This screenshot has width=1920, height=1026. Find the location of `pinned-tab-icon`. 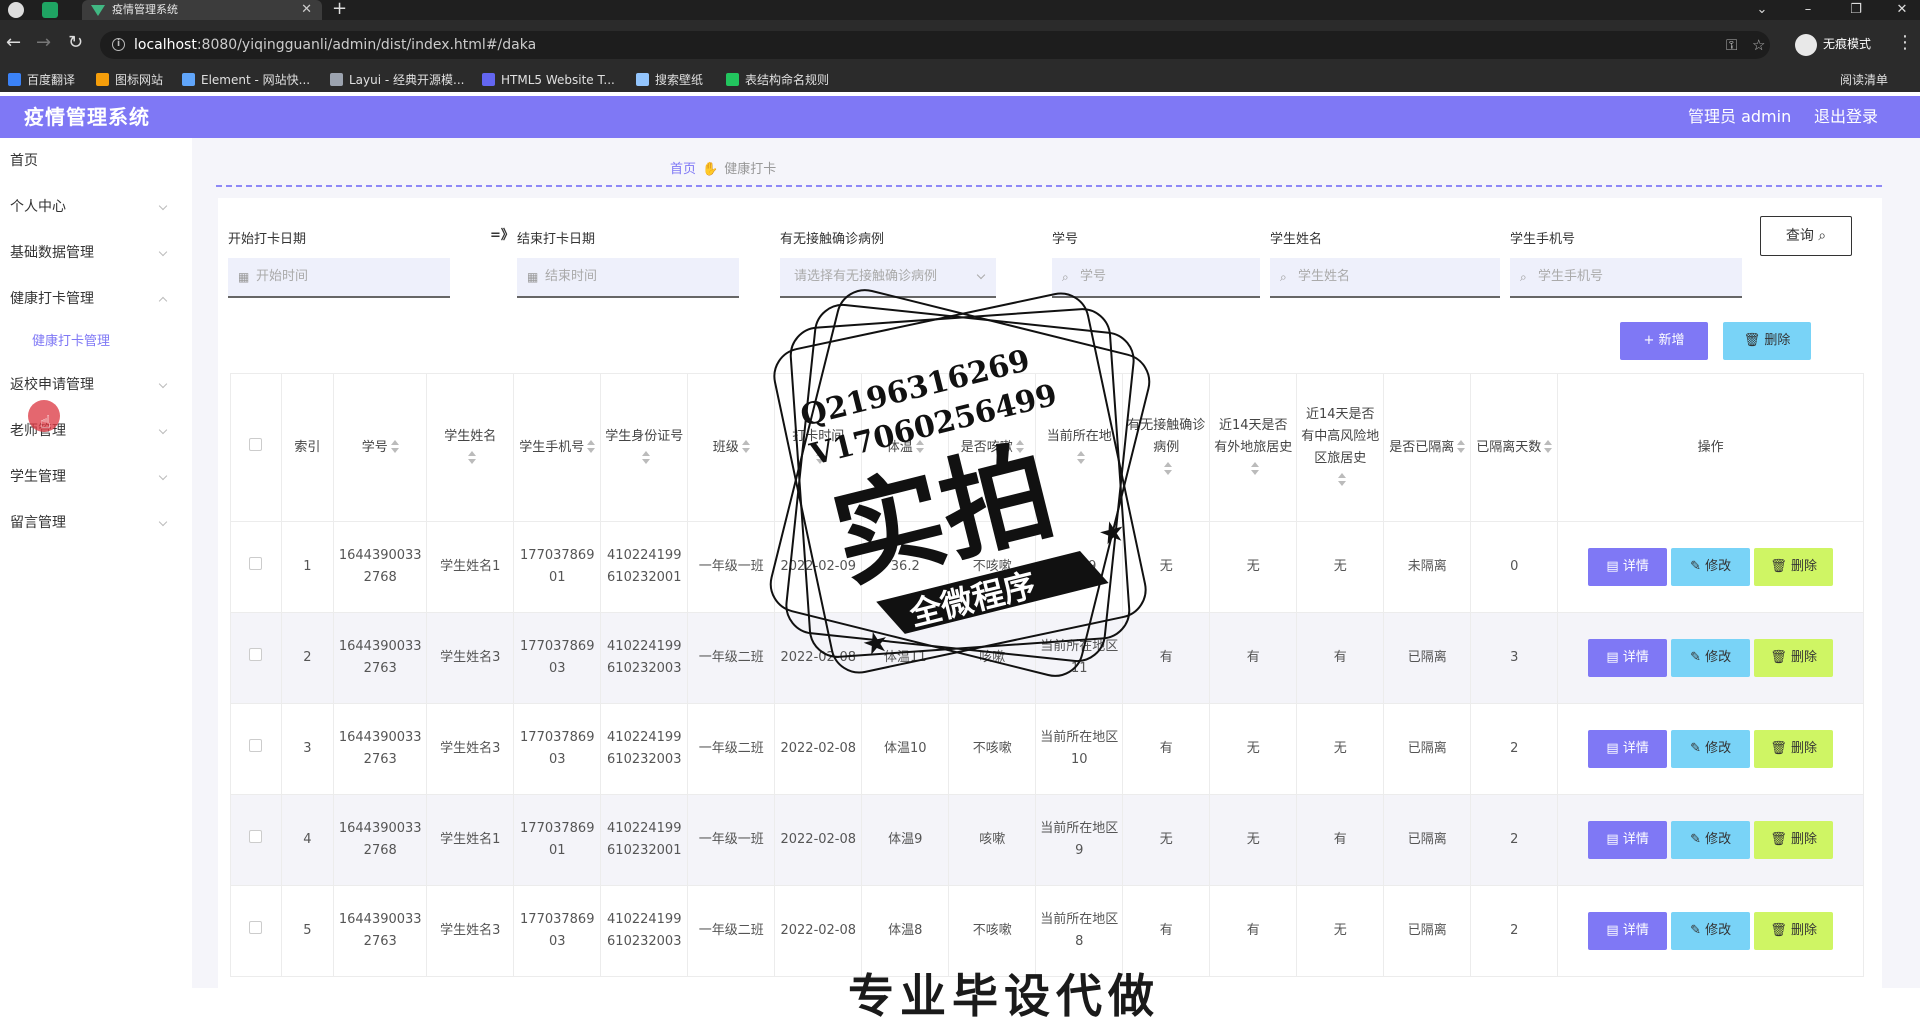

pinned-tab-icon is located at coordinates (50, 10).